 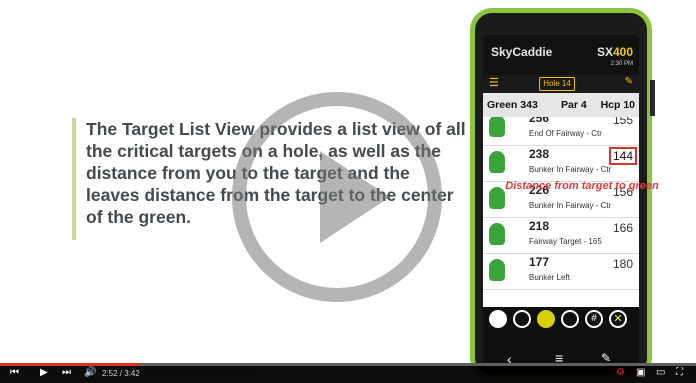 I want to click on hole-header: Green 343 Par 4 Hcp 10, so click(x=561, y=105).